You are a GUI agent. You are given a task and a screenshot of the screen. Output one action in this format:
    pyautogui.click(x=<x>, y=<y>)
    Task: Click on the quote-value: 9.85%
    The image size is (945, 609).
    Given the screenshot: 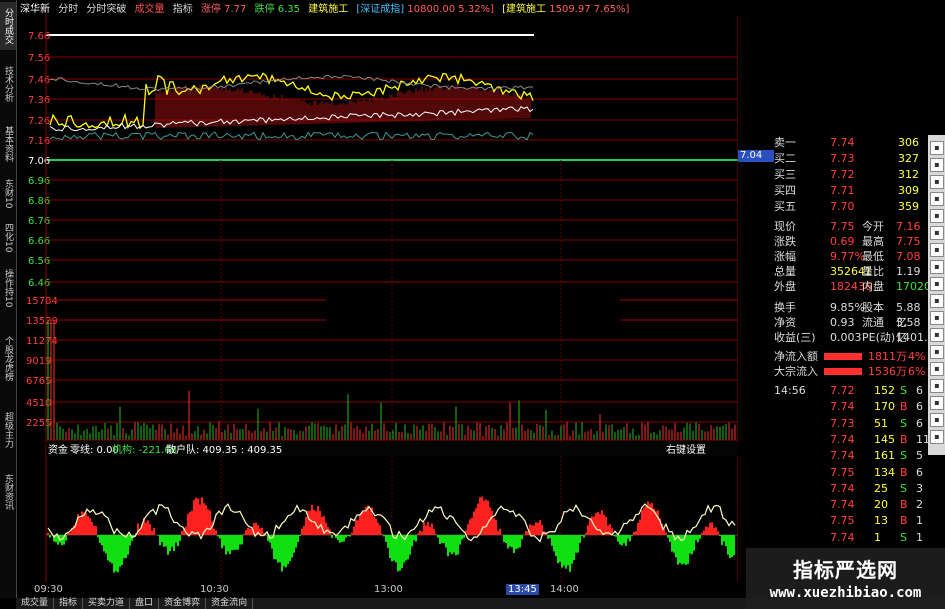 What is the action you would take?
    pyautogui.click(x=847, y=307)
    